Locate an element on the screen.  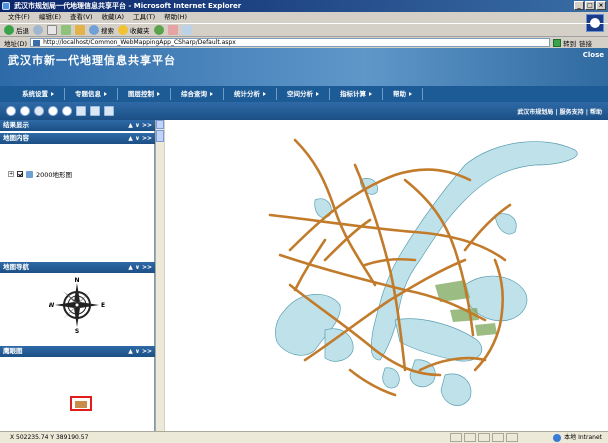
stop-icon is located at coordinates (52, 30).